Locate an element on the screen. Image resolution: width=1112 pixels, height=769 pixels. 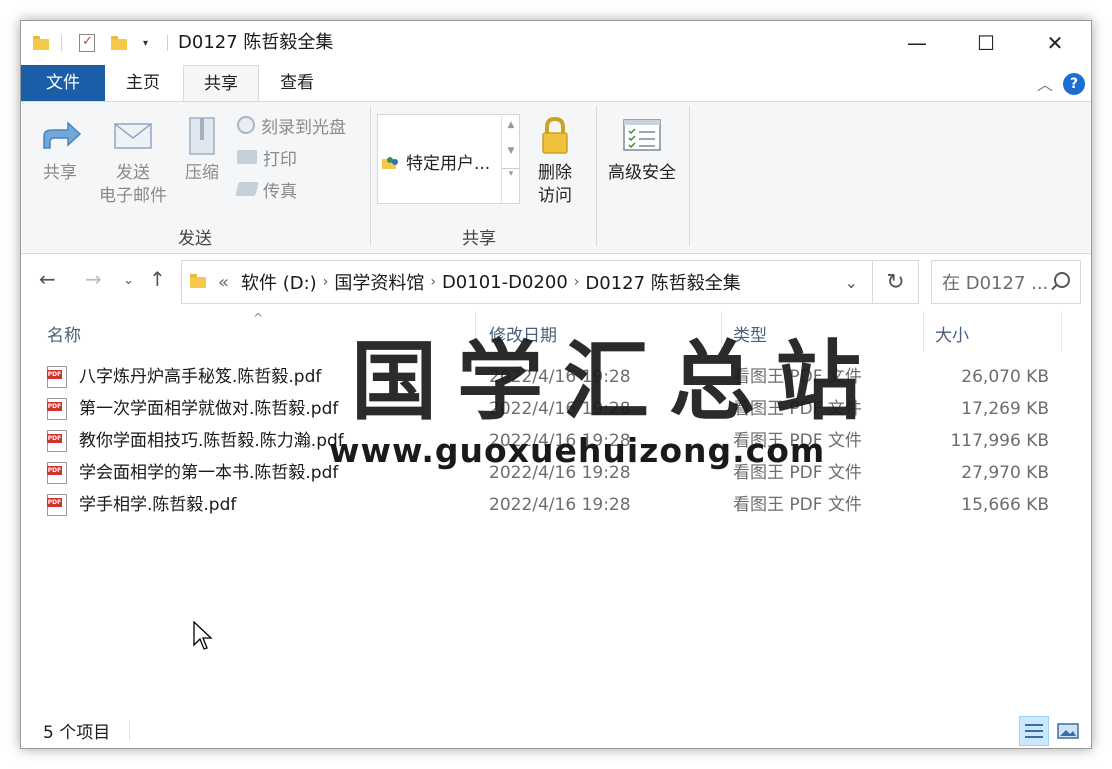
file-type: 看图王 PDF 文件 is located at coordinates (797, 505).